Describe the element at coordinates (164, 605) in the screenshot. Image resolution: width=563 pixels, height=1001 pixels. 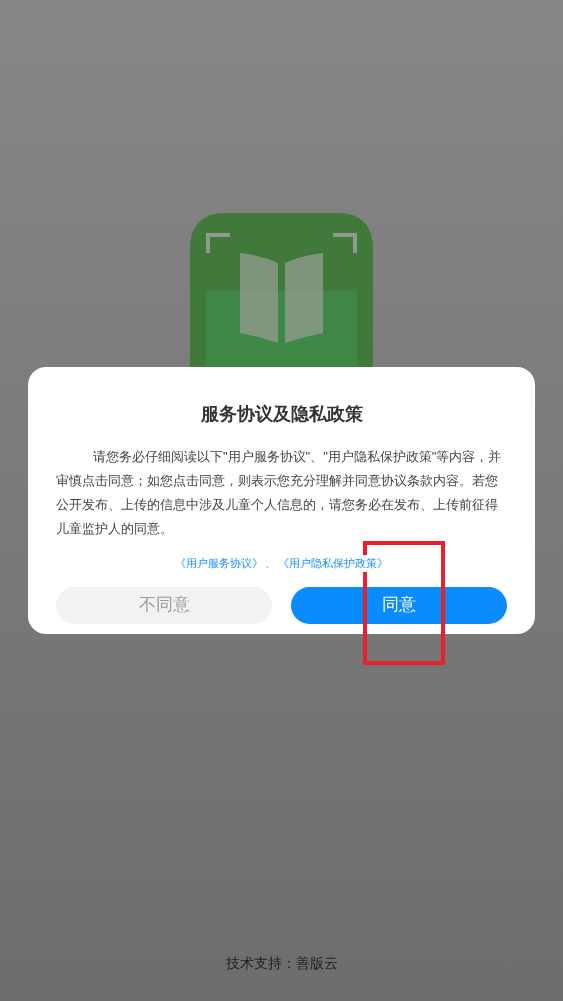
I see `disagree-button: 不同意` at that location.